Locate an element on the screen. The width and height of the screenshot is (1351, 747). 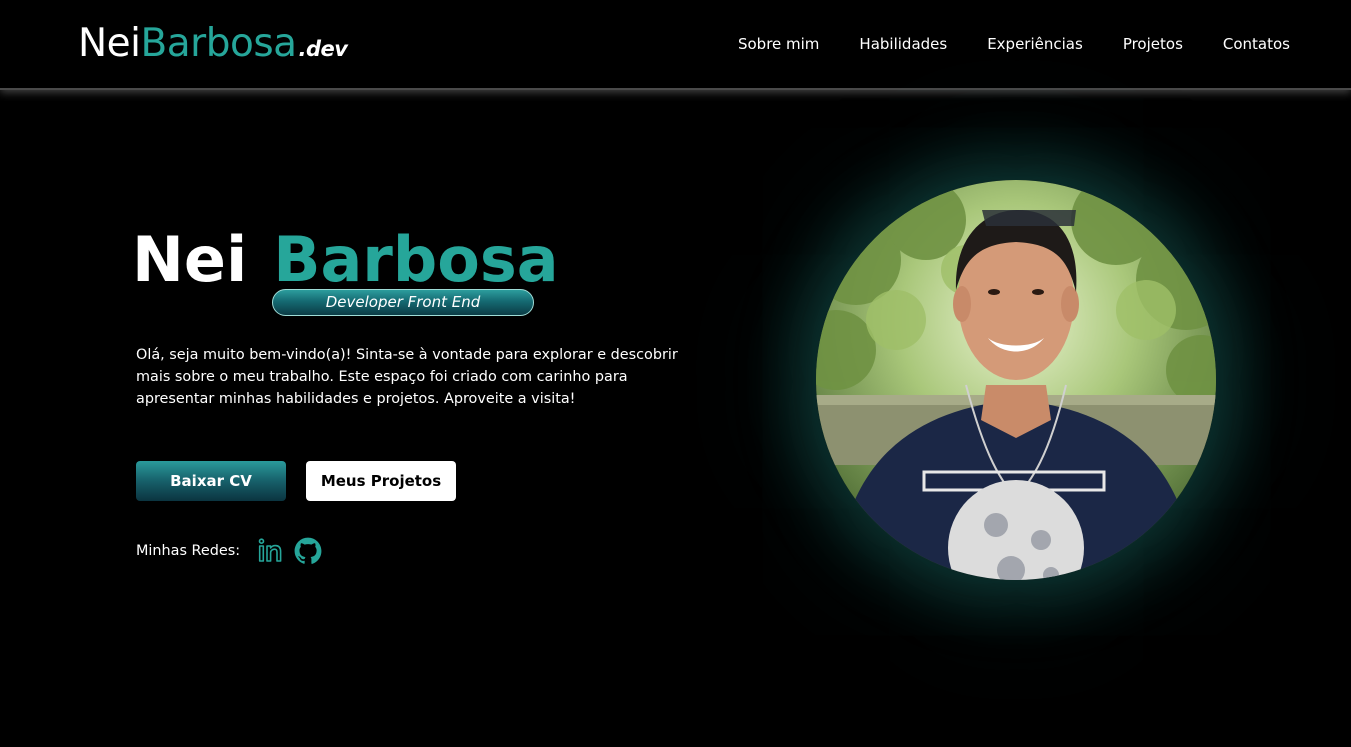
social-links: Minhas Redes: is located at coordinates (234, 551).